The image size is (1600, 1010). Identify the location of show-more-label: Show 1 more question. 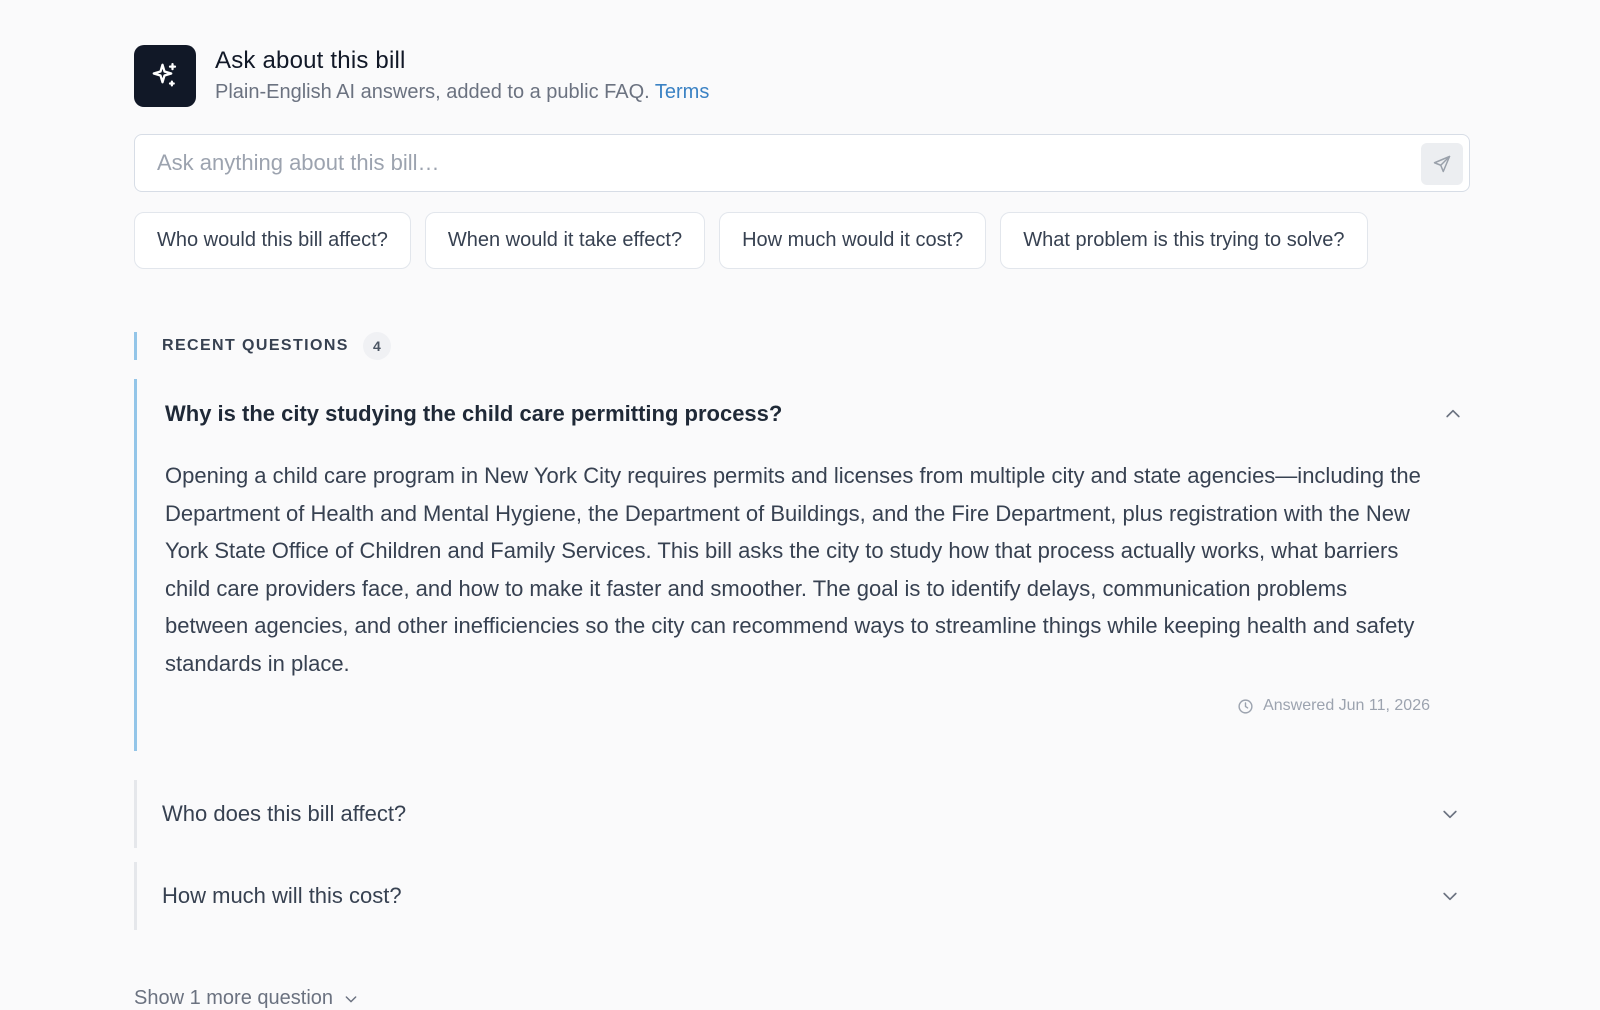
(234, 998).